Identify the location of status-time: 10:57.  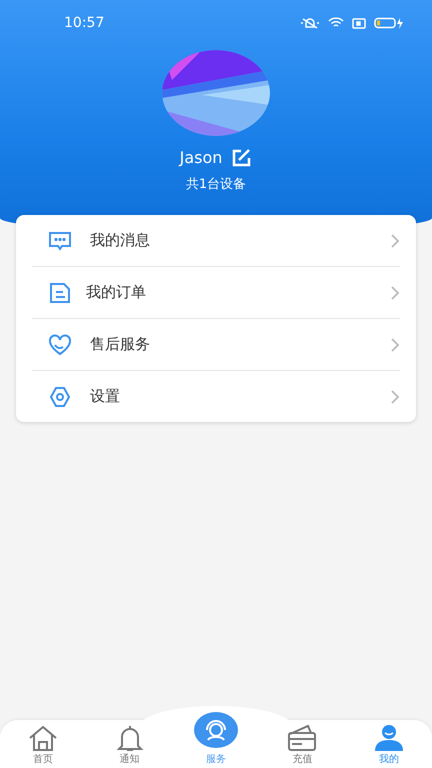
(84, 23).